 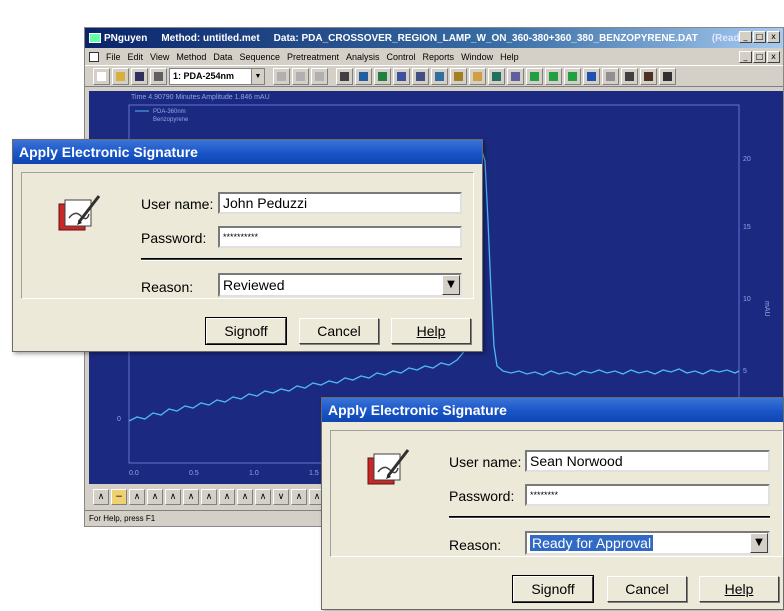 What do you see at coordinates (209, 497) in the screenshot?
I see `peak-tool-5-icon: ∧` at bounding box center [209, 497].